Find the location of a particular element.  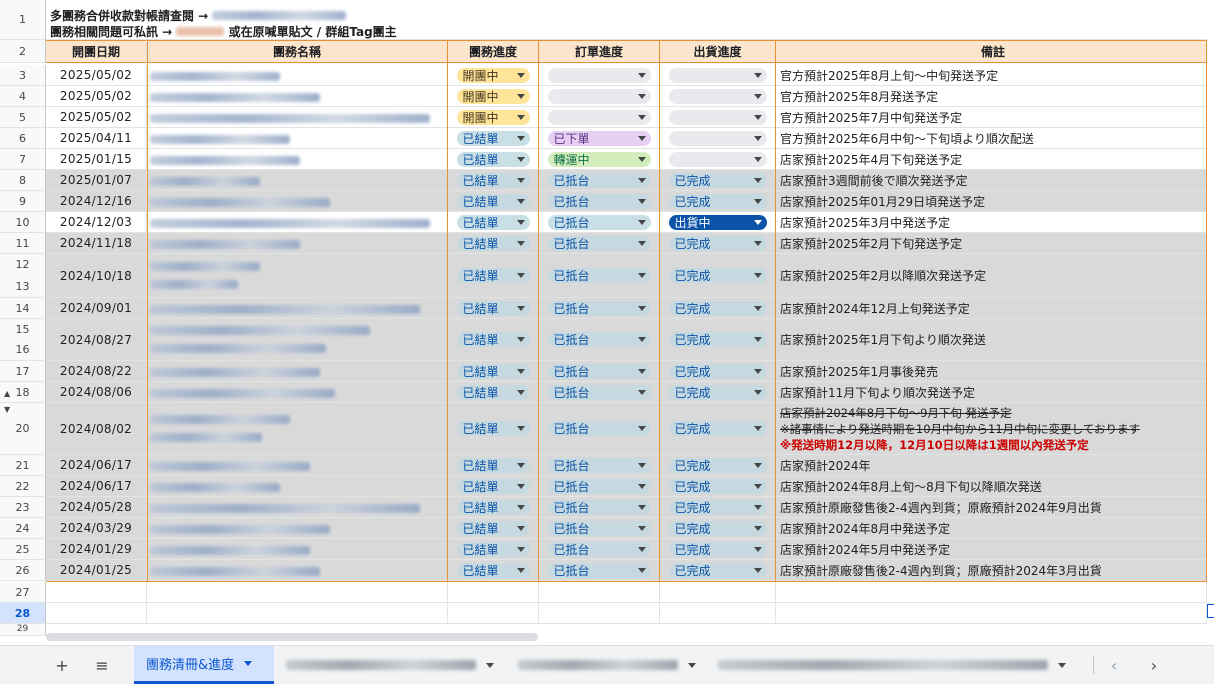

notes-cell: 店家預計原廠發售後2-4週內到貨；原廠預計2024年9月出貨 is located at coordinates (991, 507).